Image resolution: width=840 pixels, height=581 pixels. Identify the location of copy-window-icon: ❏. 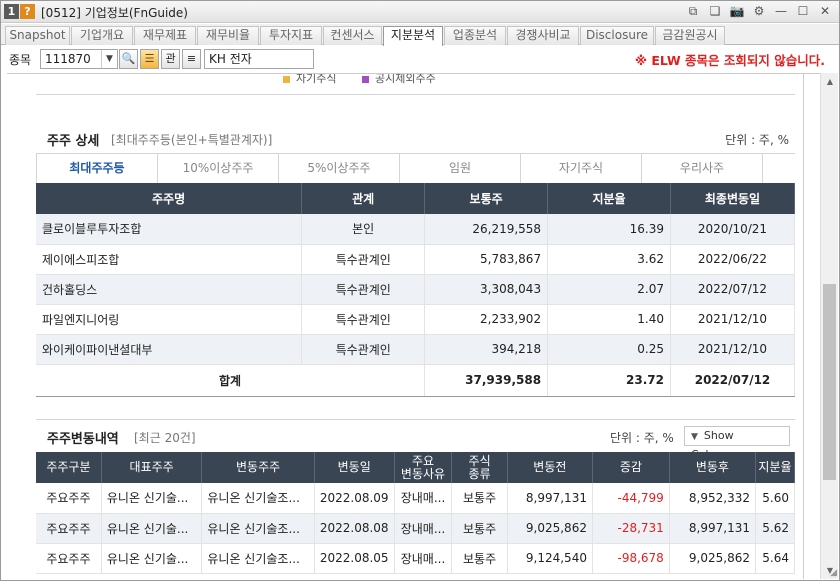
(715, 11).